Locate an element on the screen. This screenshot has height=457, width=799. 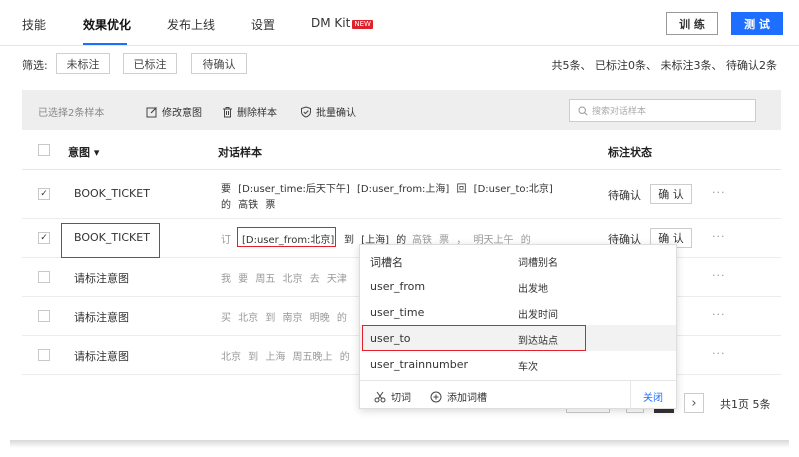
popup-header: 词槽名 词槽别名 is located at coordinates (518, 260).